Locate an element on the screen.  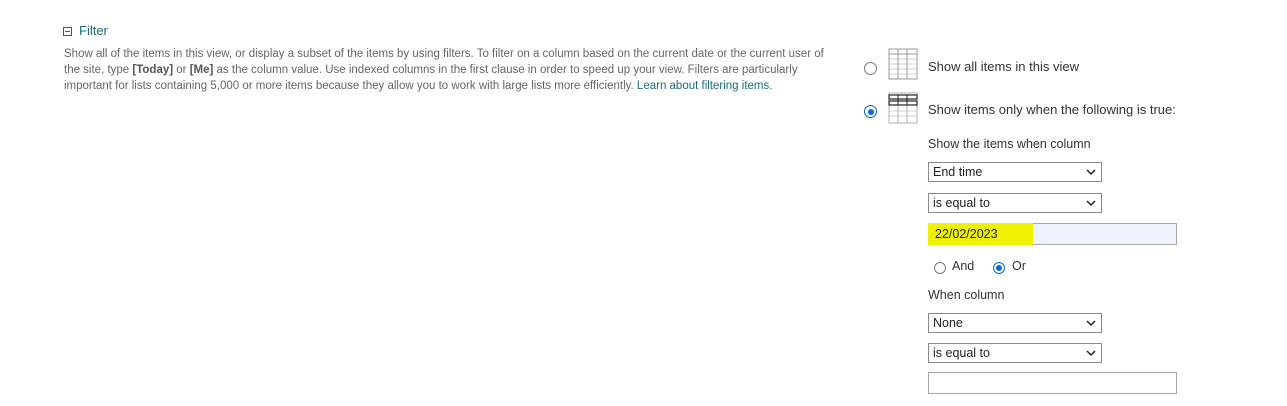
or-label: Or is located at coordinates (1019, 266).